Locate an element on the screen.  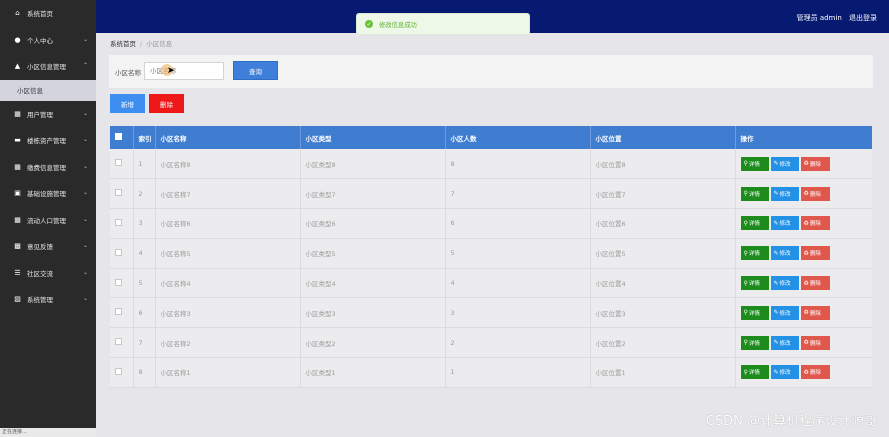
delete-button: 删除 is located at coordinates (166, 103).